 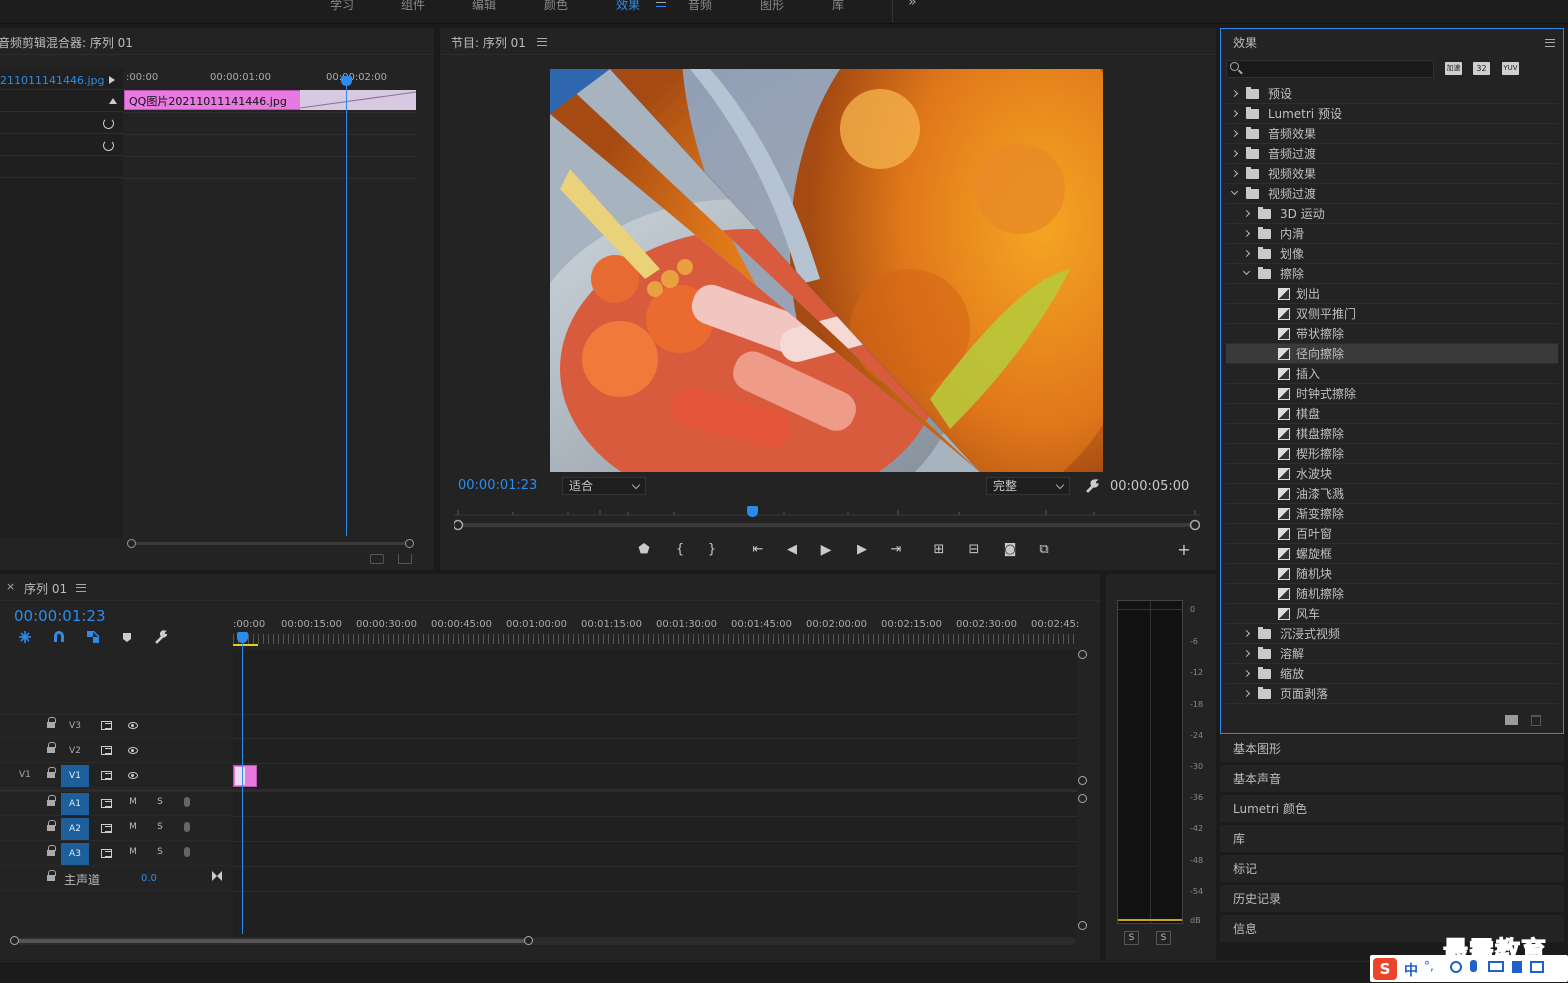 I want to click on workspace-menu-icon, so click(x=661, y=3).